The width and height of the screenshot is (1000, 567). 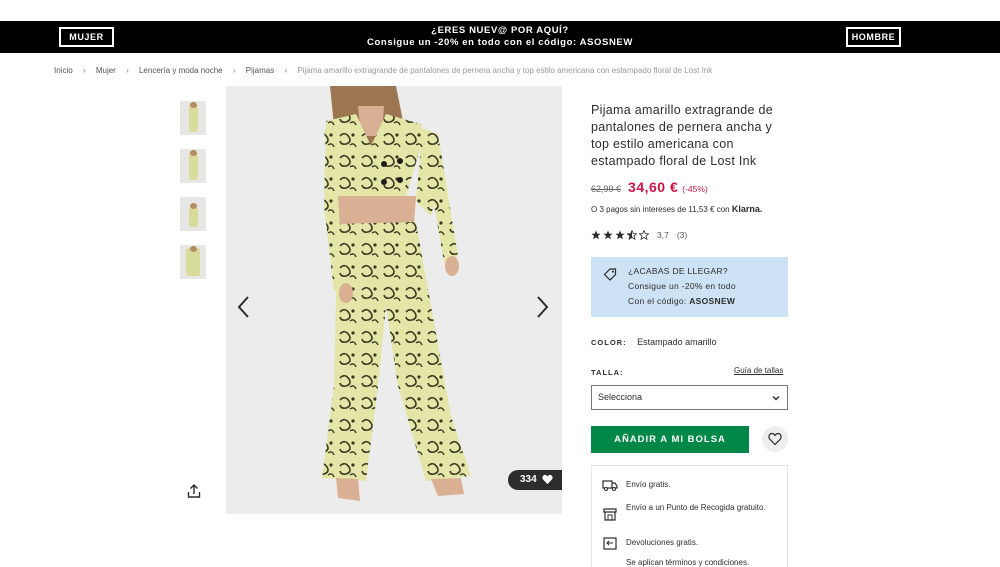 What do you see at coordinates (528, 479) in the screenshot?
I see `favorites-count: 334` at bounding box center [528, 479].